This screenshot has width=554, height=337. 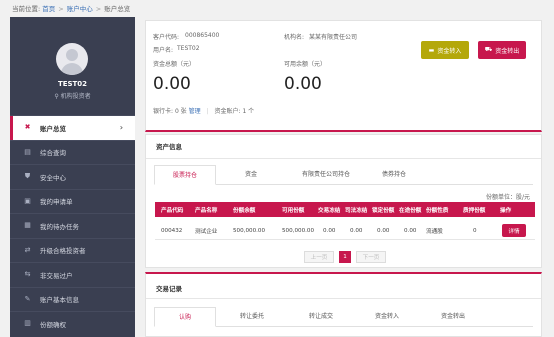 I want to click on user-role-label: 机构投资者, so click(x=75, y=96).